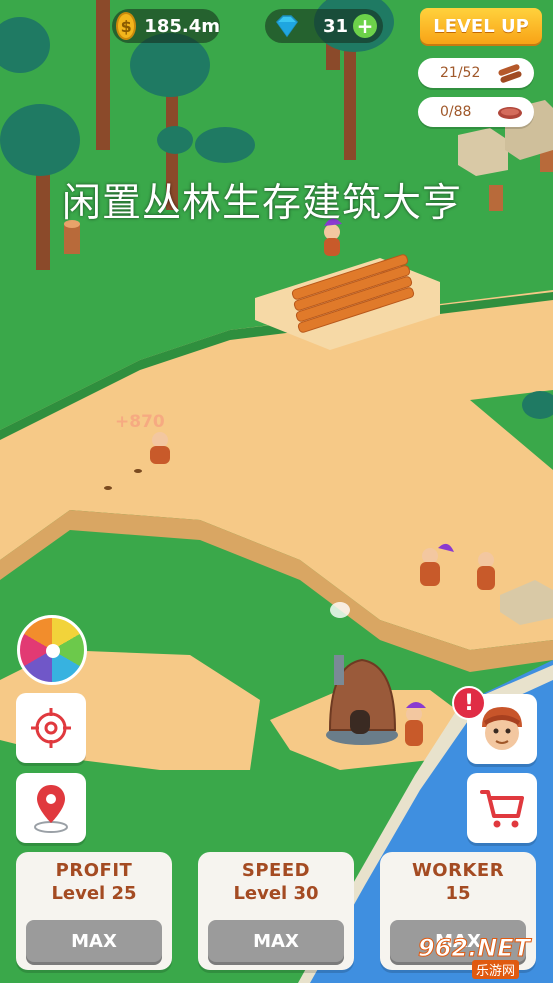  I want to click on card-level: Level 25, so click(94, 893).